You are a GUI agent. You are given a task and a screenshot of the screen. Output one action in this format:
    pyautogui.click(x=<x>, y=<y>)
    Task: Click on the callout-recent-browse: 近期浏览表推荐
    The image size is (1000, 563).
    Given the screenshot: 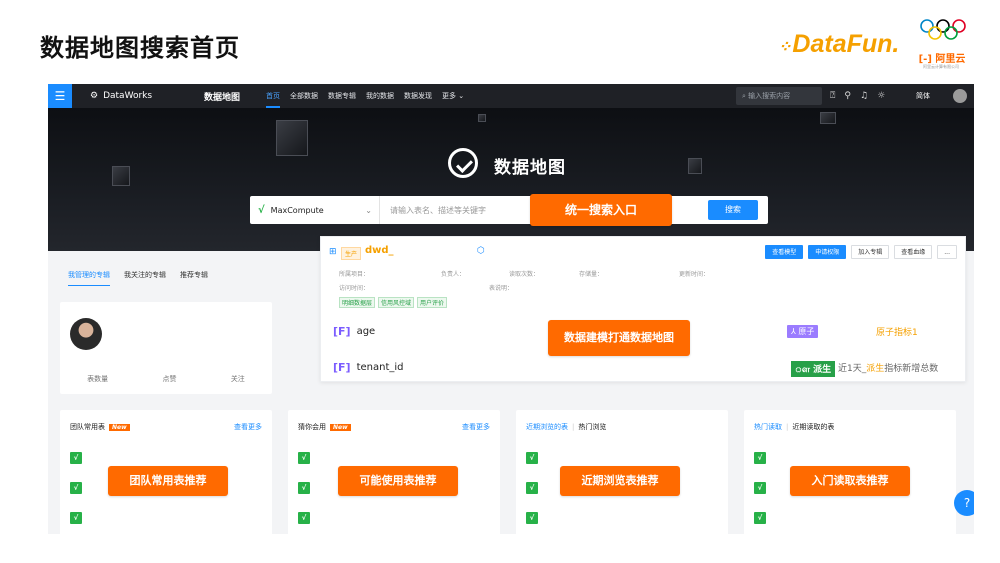 What is the action you would take?
    pyautogui.click(x=620, y=481)
    